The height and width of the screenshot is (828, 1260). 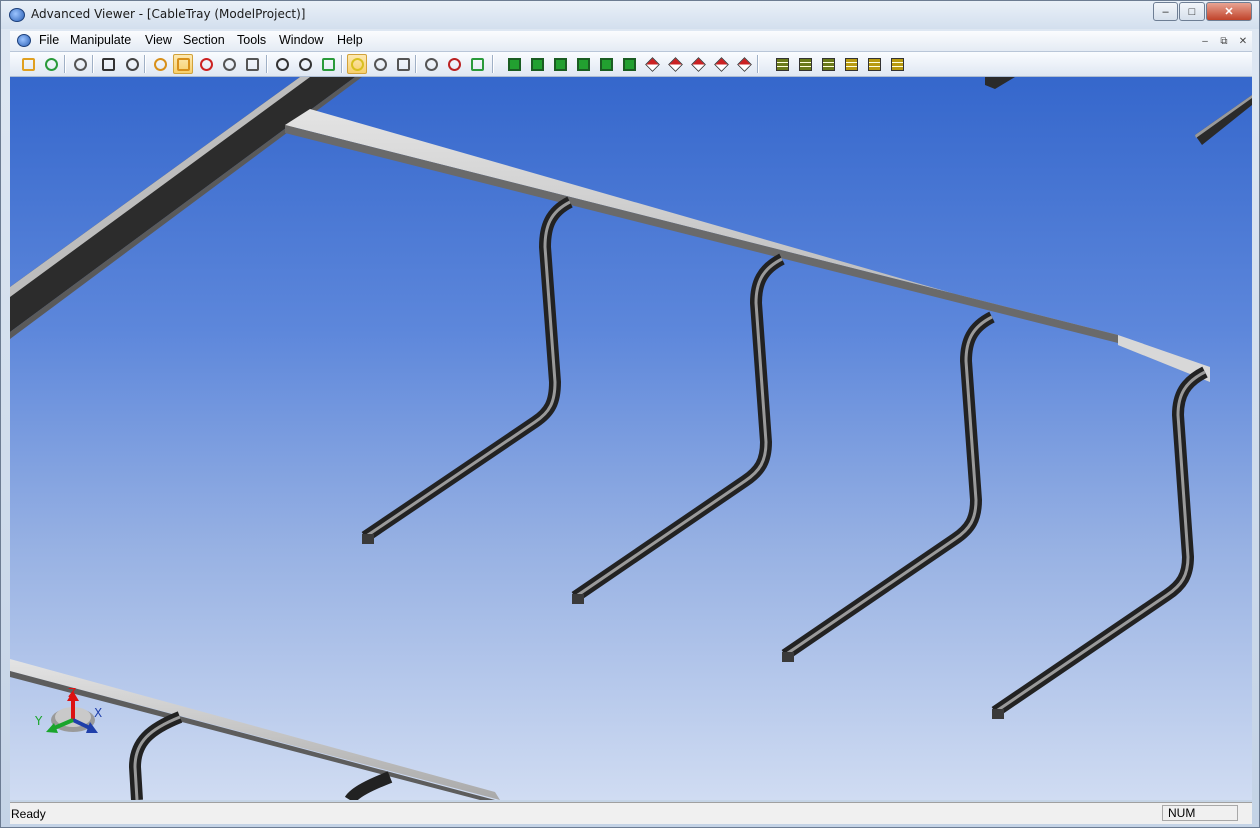 I want to click on zoom-icon, so click(x=431, y=64).